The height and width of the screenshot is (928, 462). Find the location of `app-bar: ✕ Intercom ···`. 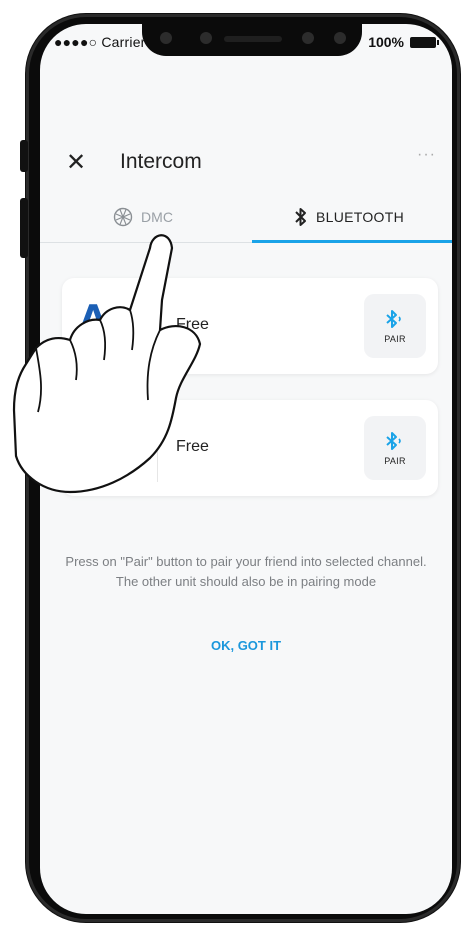

app-bar: ✕ Intercom ··· is located at coordinates (246, 164).